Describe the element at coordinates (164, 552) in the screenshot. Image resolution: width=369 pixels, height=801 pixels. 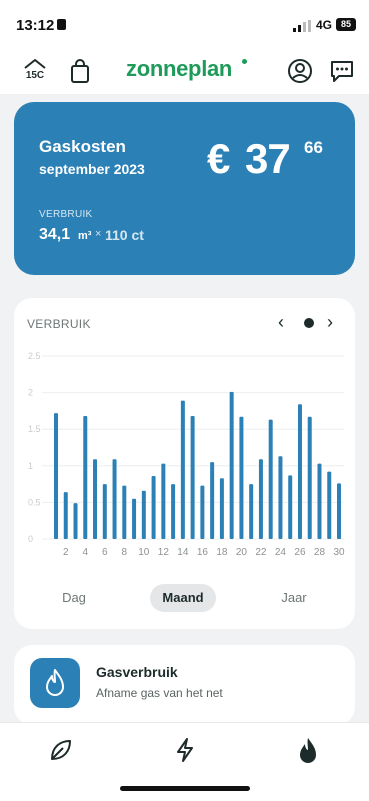
I see `x-tick-label: 12` at that location.